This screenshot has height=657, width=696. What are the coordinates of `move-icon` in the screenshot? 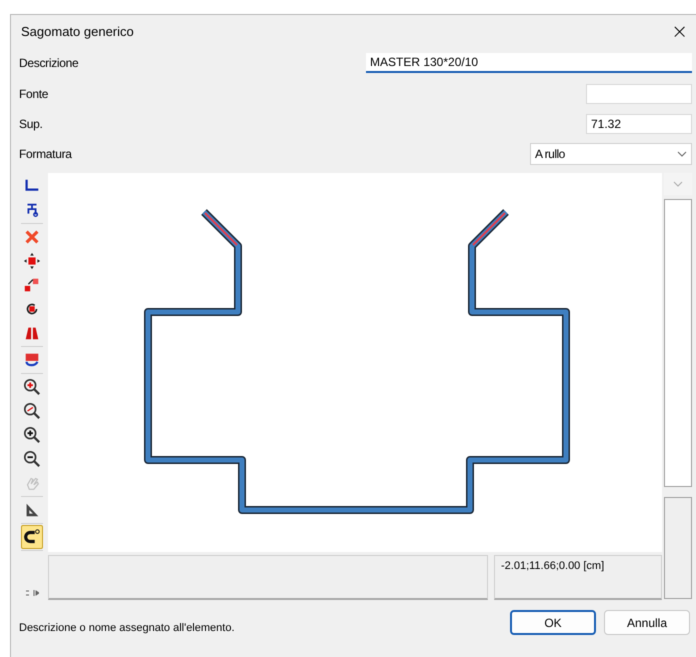 It's located at (32, 261).